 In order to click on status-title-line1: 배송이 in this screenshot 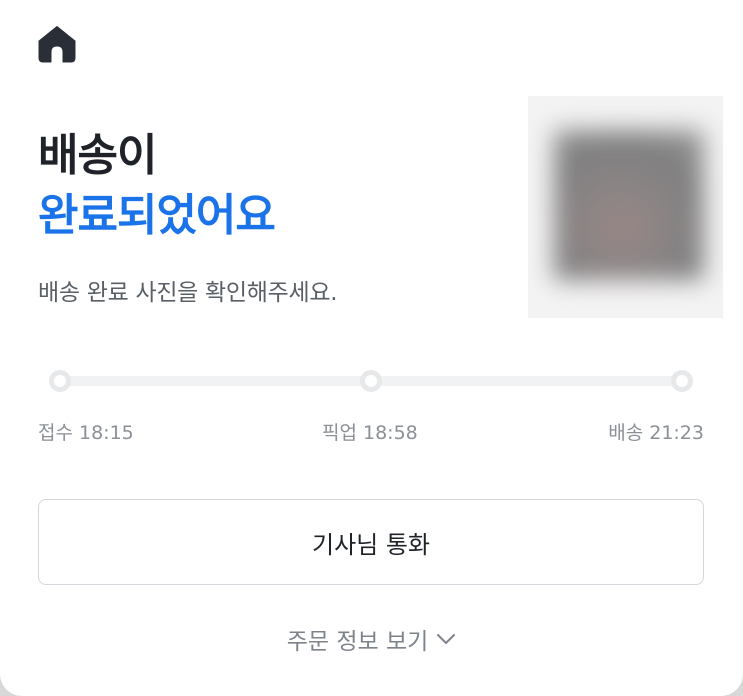, I will do `click(97, 155)`.